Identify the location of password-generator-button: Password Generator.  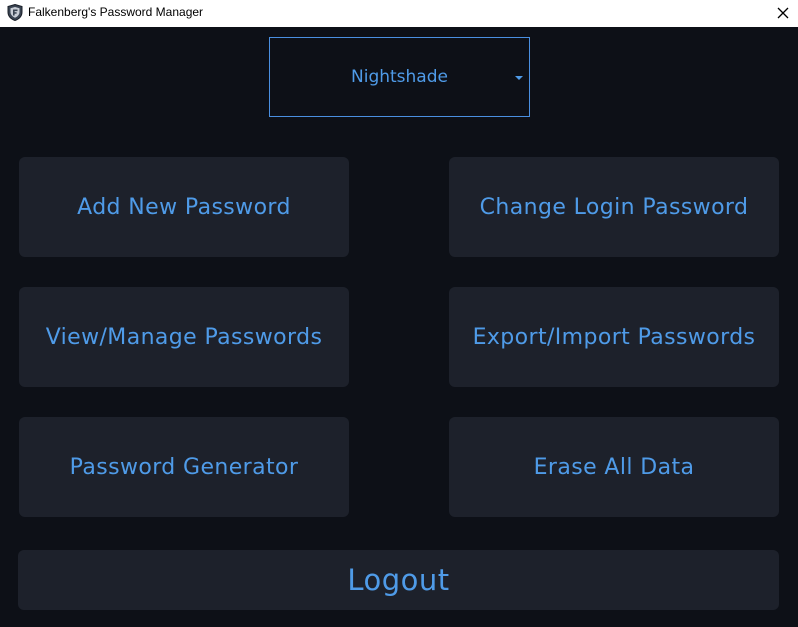
(184, 467).